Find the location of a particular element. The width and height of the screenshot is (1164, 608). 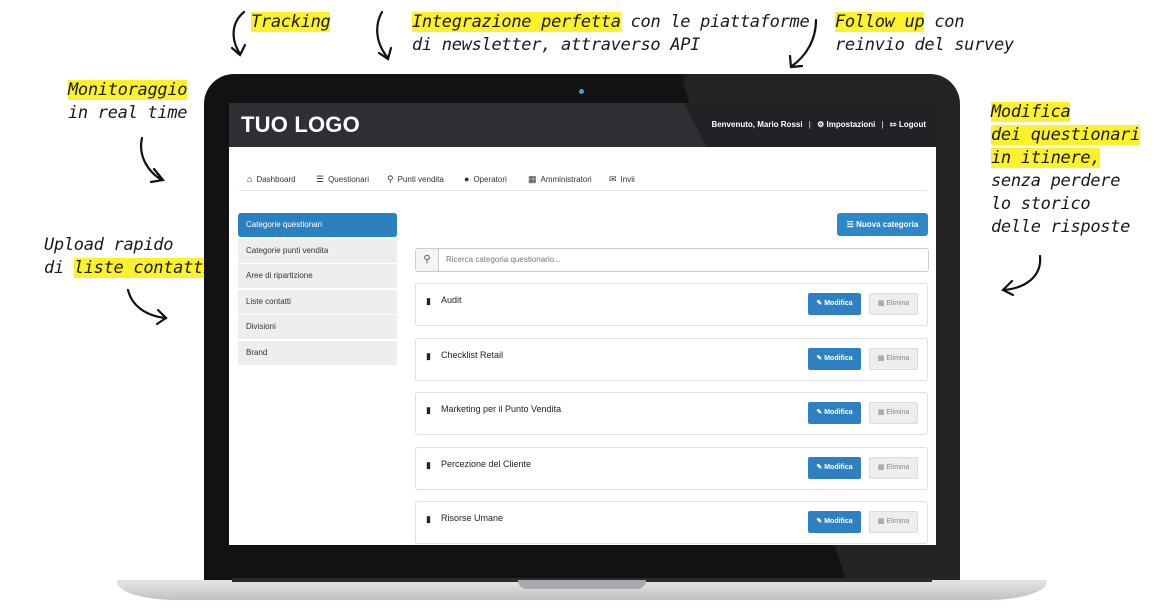

nav-invii: ✉ Invii is located at coordinates (622, 179).